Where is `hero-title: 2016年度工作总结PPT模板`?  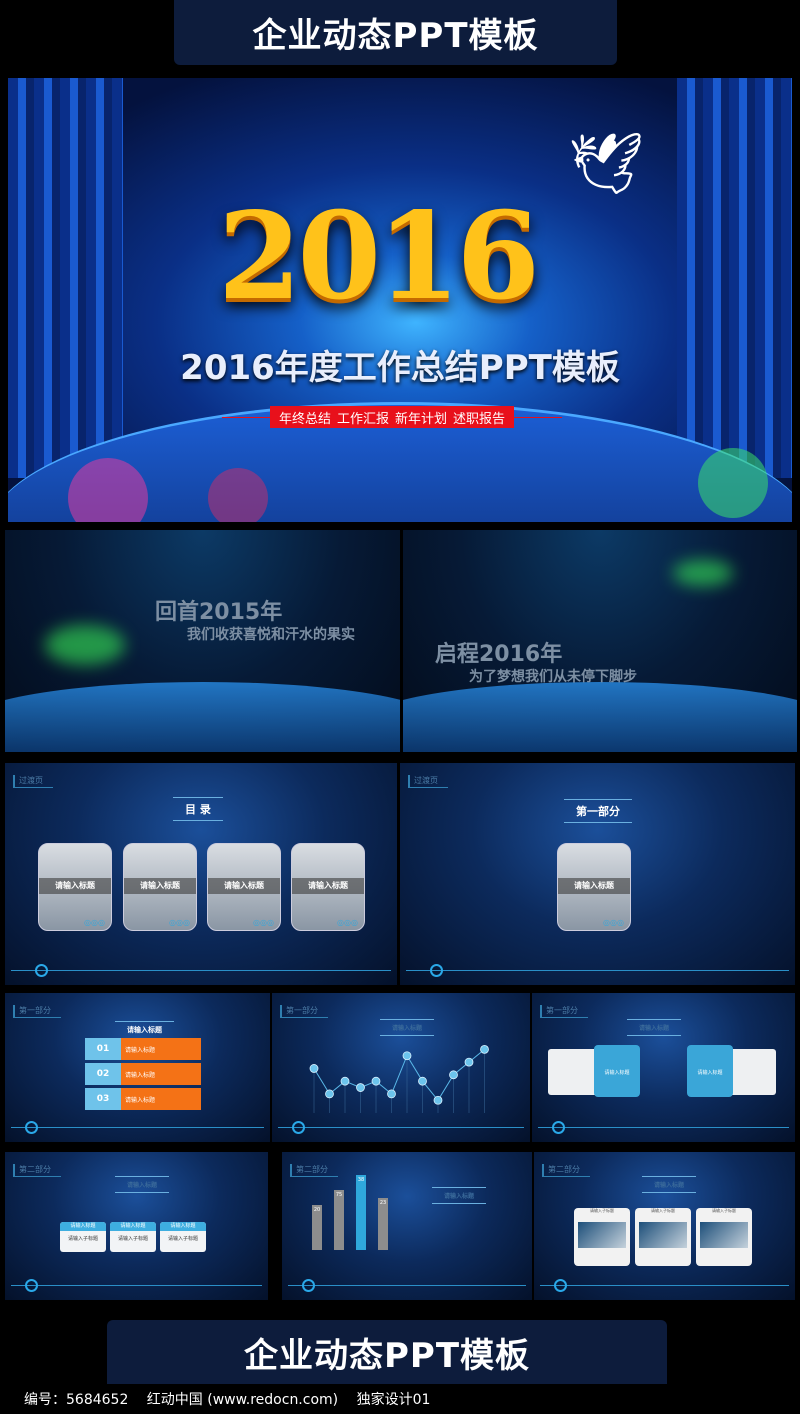
hero-title: 2016年度工作总结PPT模板 is located at coordinates (400, 368).